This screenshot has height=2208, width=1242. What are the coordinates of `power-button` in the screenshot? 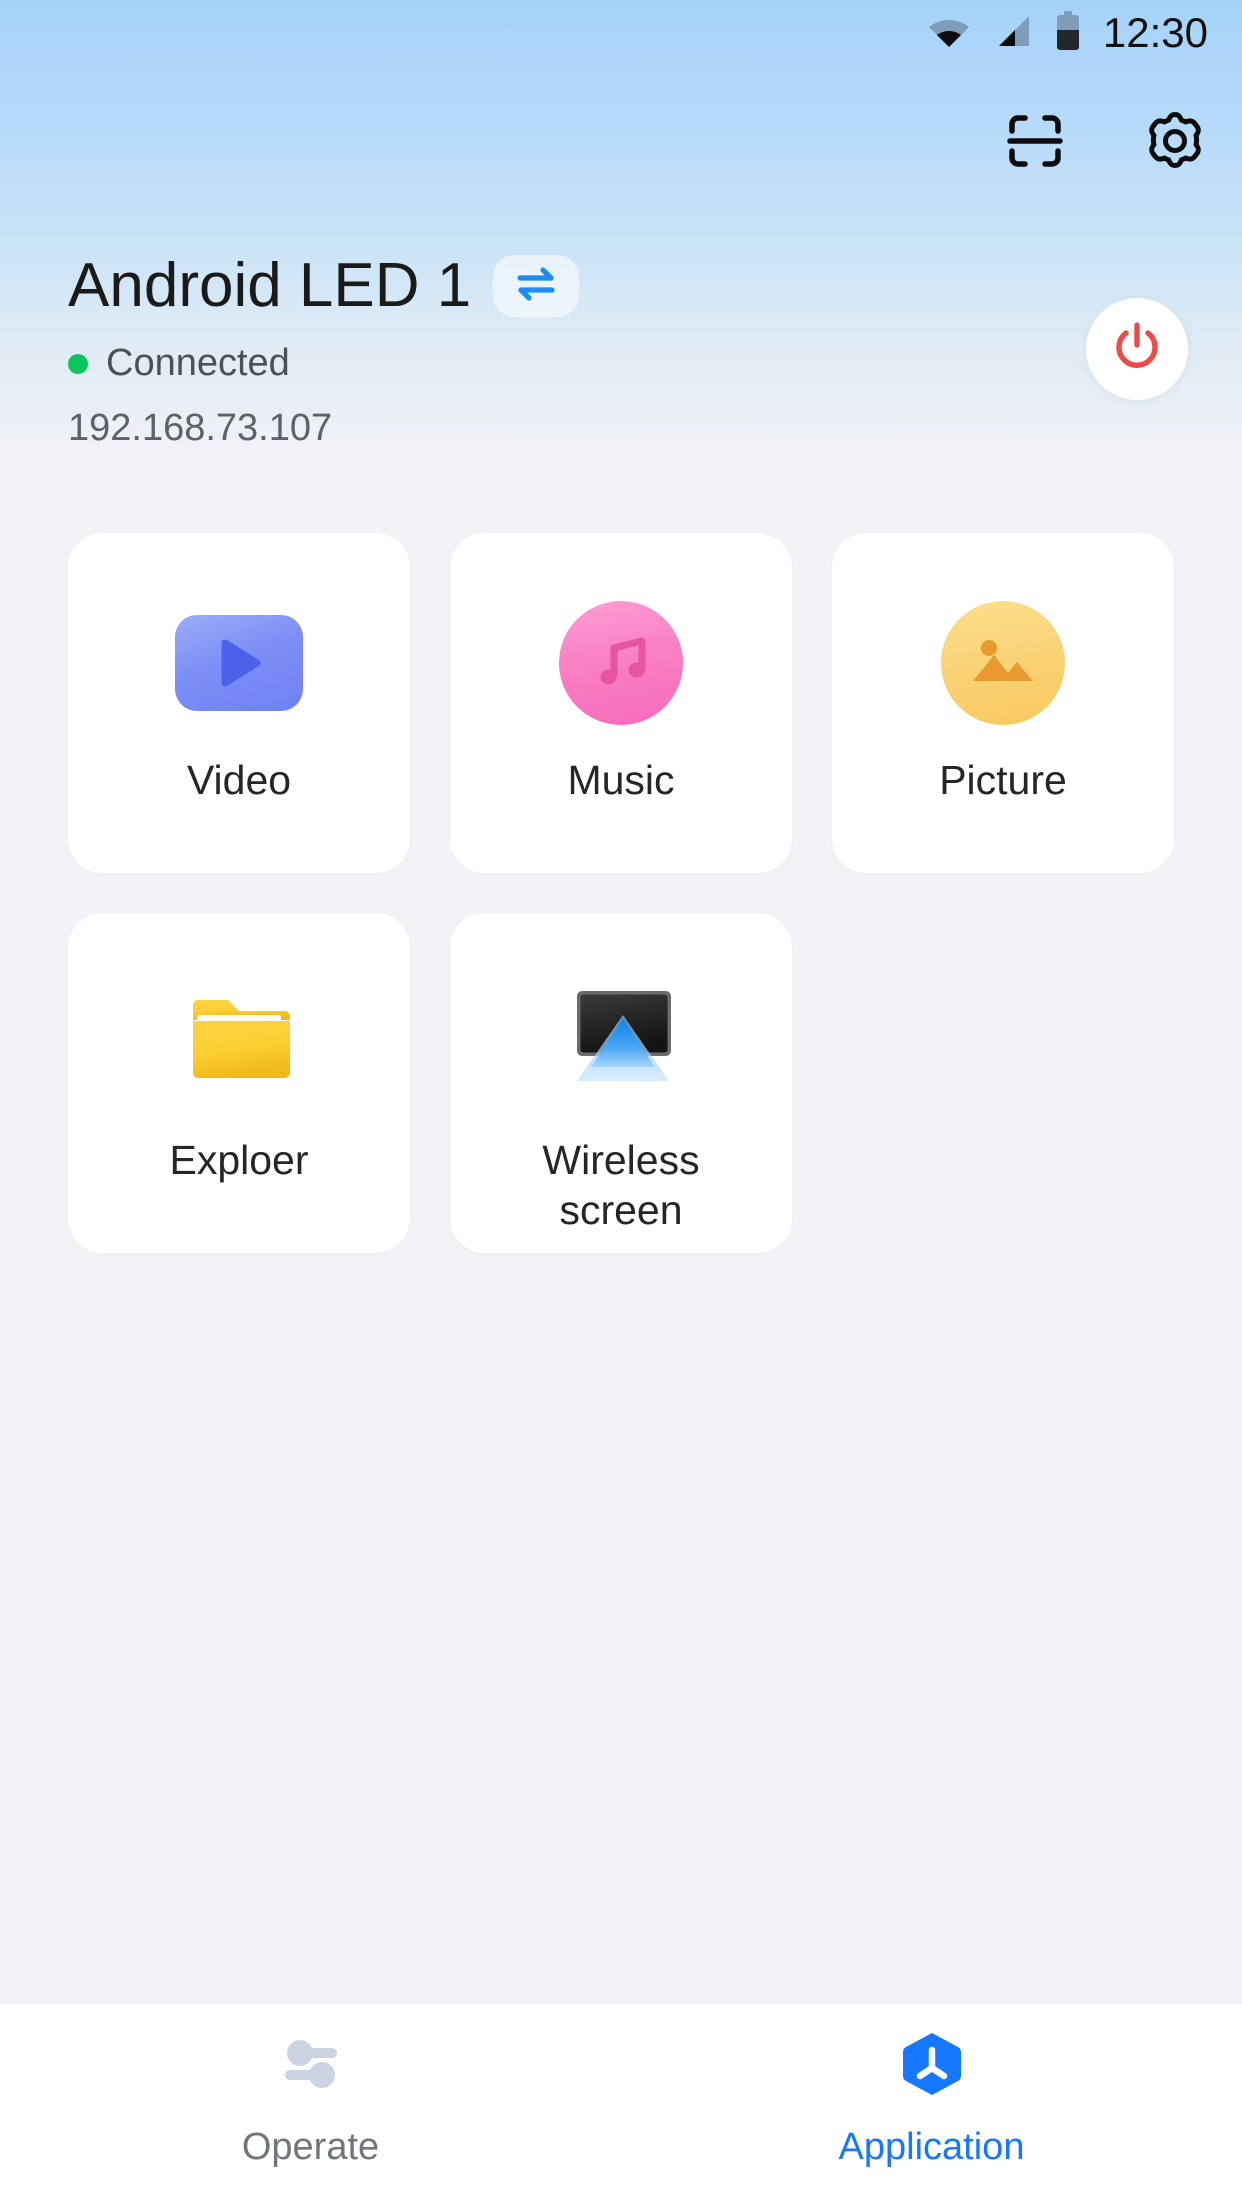 It's located at (1137, 349).